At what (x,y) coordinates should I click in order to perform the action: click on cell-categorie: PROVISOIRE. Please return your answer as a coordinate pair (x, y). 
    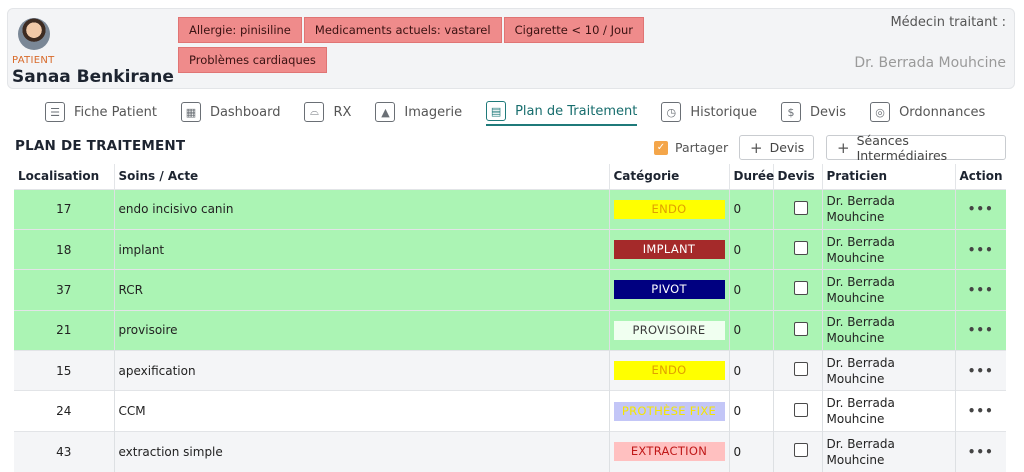
    Looking at the image, I should click on (669, 330).